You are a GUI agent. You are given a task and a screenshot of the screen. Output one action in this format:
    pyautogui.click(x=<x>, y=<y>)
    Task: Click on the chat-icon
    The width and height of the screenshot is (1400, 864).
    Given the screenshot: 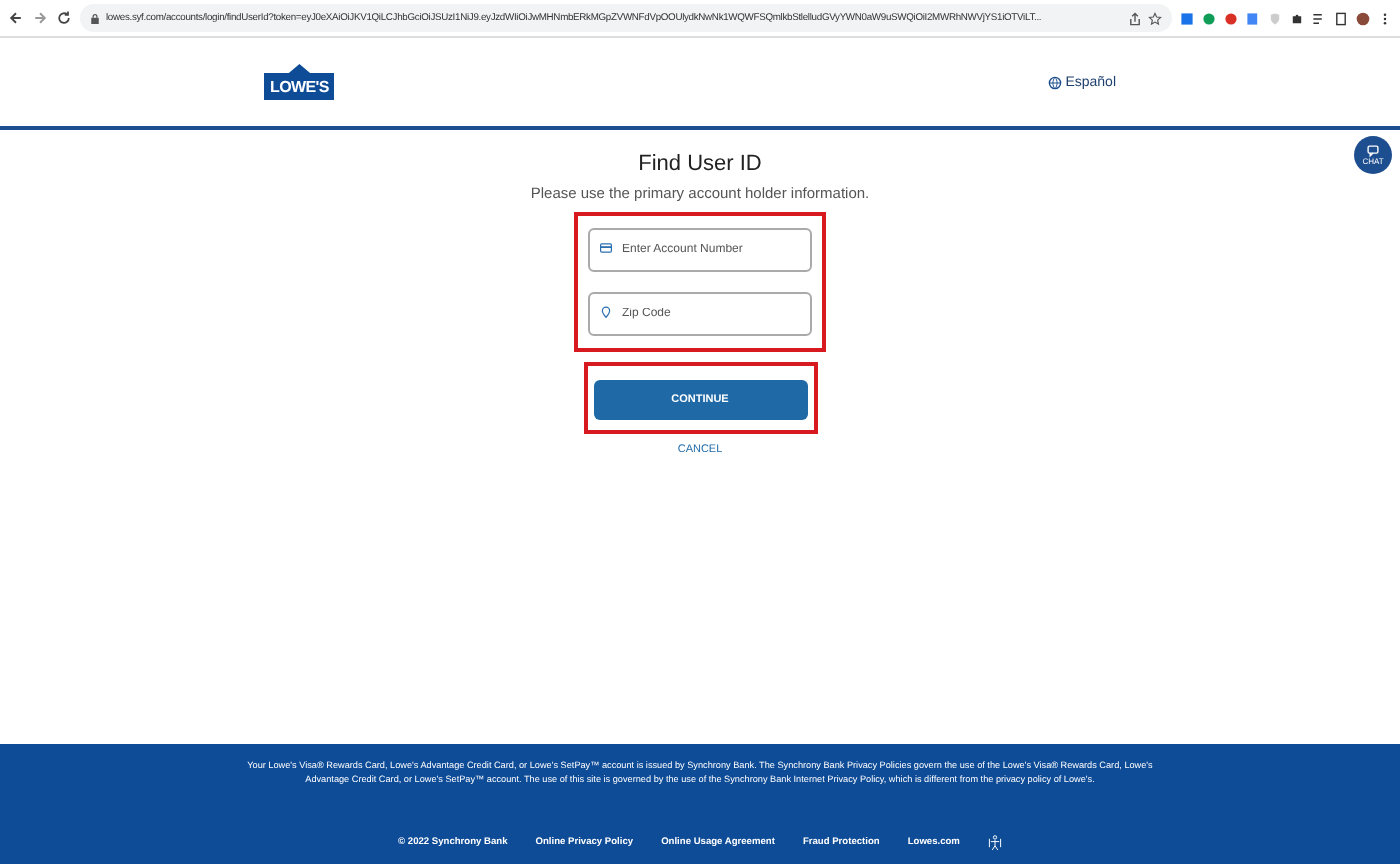 What is the action you would take?
    pyautogui.click(x=1373, y=151)
    